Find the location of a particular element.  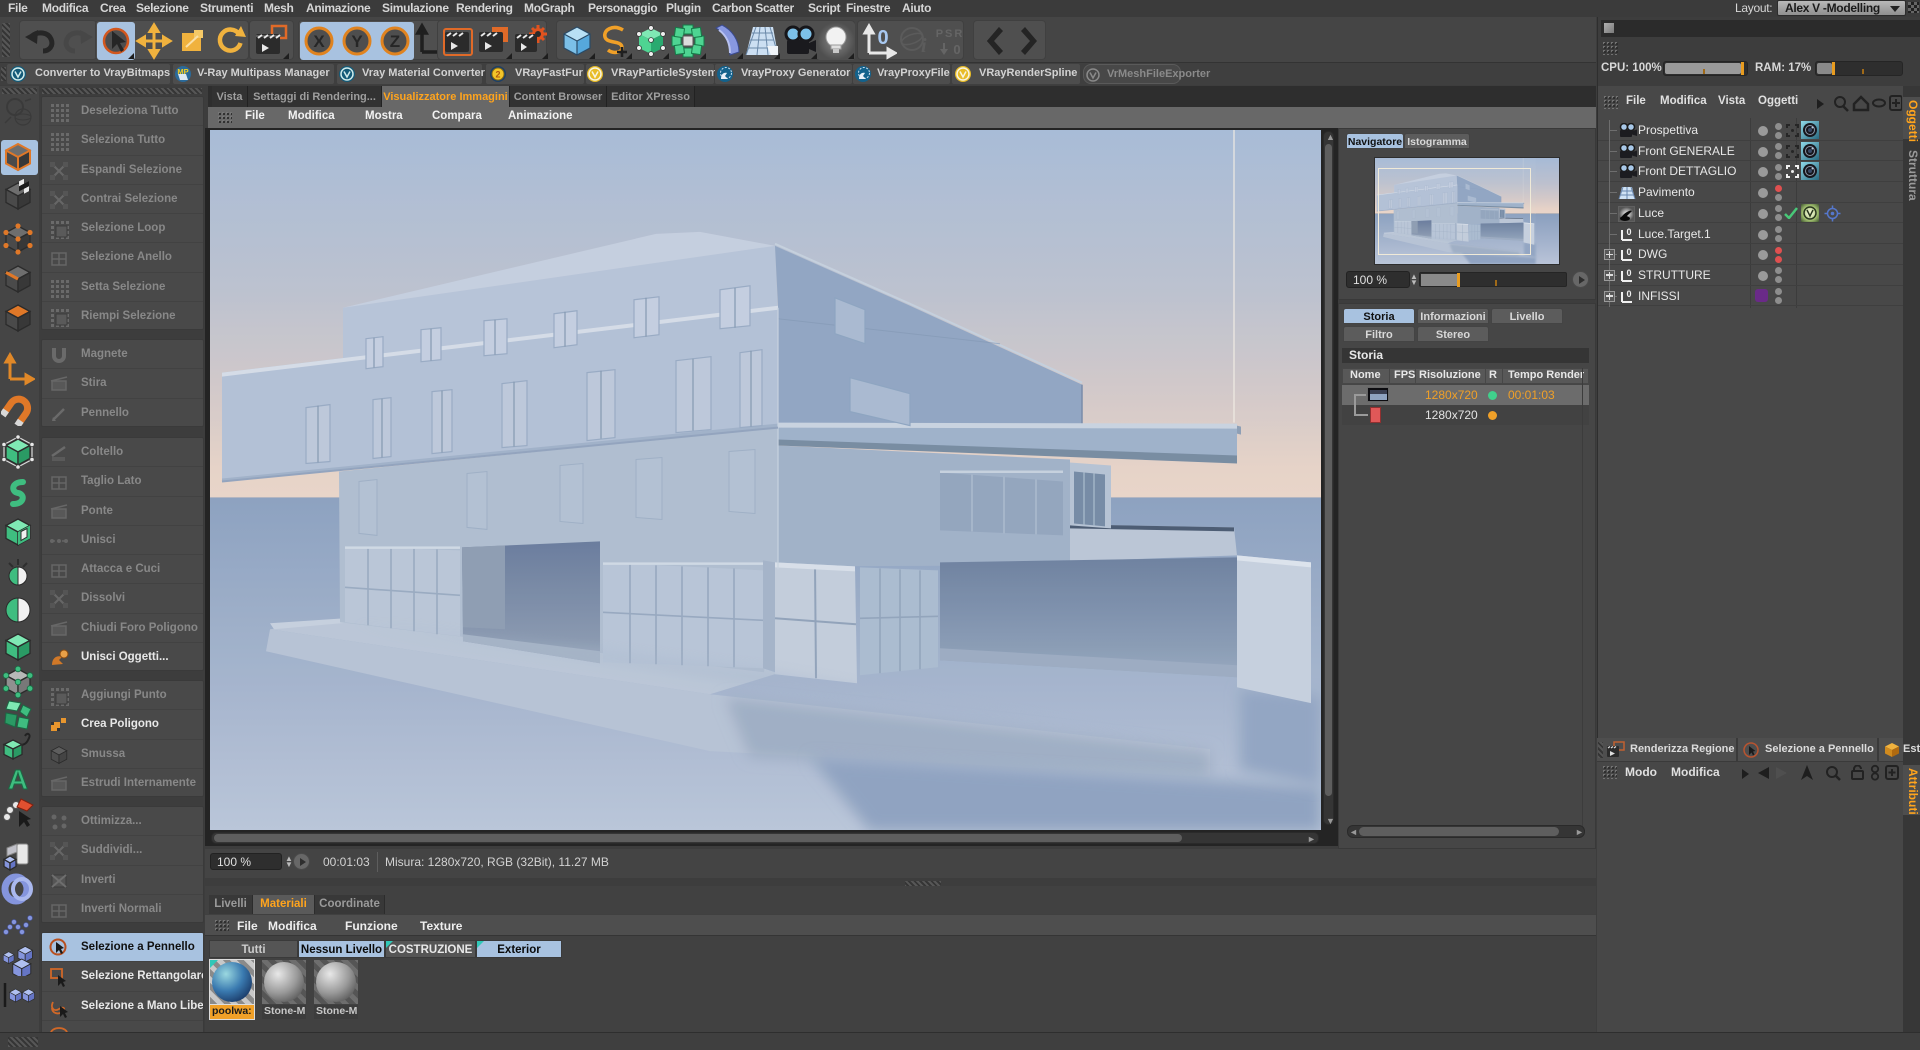

svg-text: X is located at coordinates (319, 41).